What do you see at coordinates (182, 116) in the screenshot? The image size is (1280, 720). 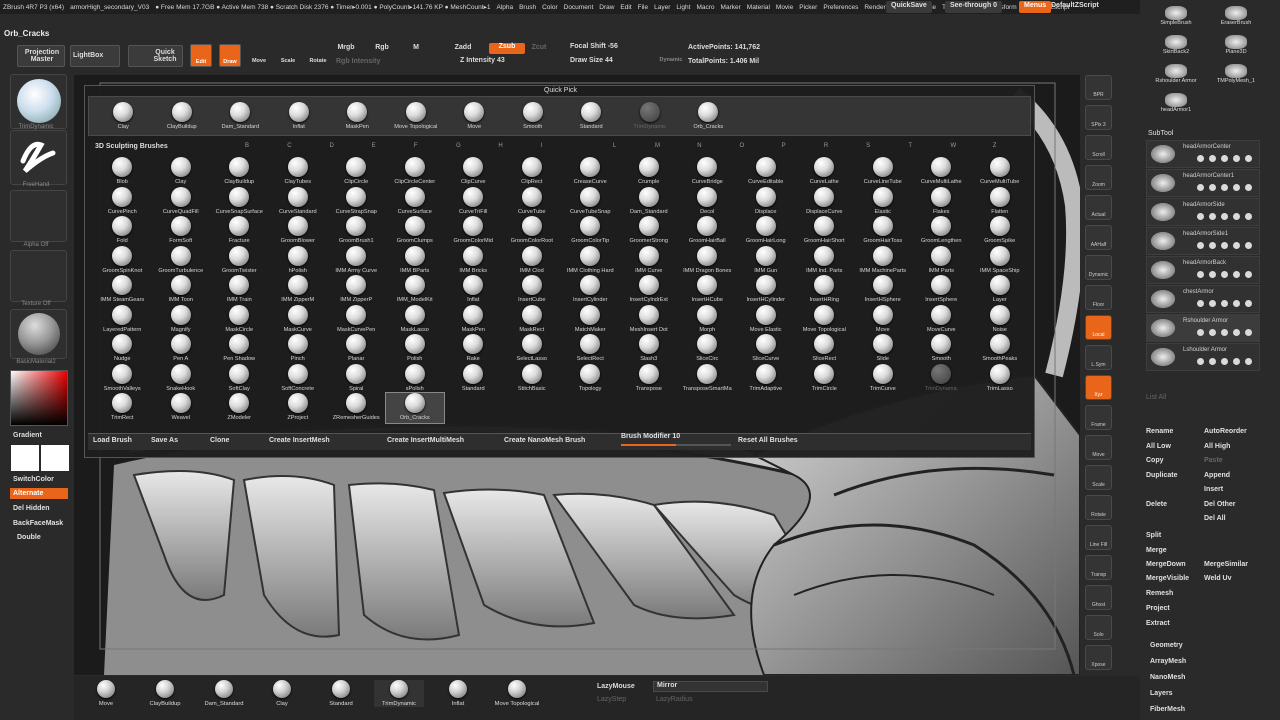 I see `quick-pick-claybuildup: ClayBuildup` at bounding box center [182, 116].